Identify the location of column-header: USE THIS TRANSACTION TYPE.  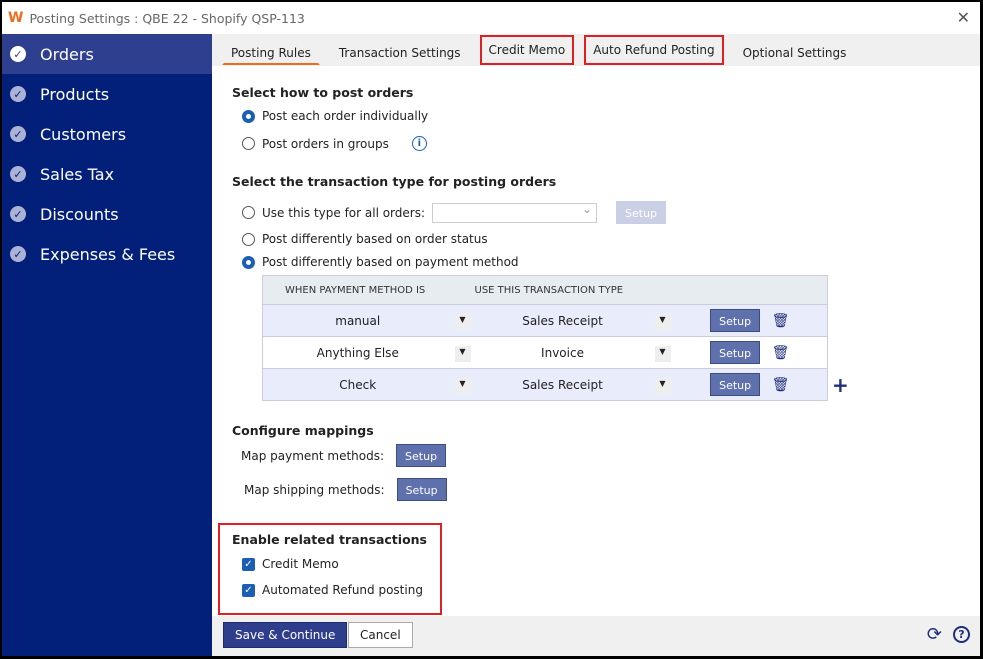
(640, 290).